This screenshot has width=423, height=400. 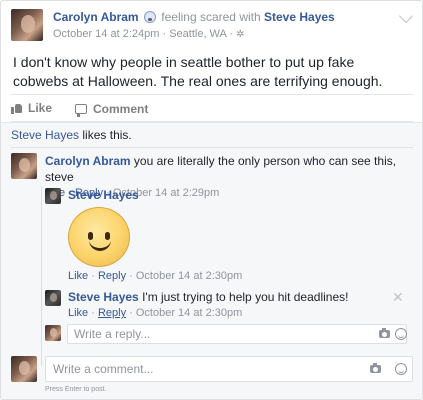 What do you see at coordinates (212, 108) in the screenshot?
I see `post-actions: Like Comment` at bounding box center [212, 108].